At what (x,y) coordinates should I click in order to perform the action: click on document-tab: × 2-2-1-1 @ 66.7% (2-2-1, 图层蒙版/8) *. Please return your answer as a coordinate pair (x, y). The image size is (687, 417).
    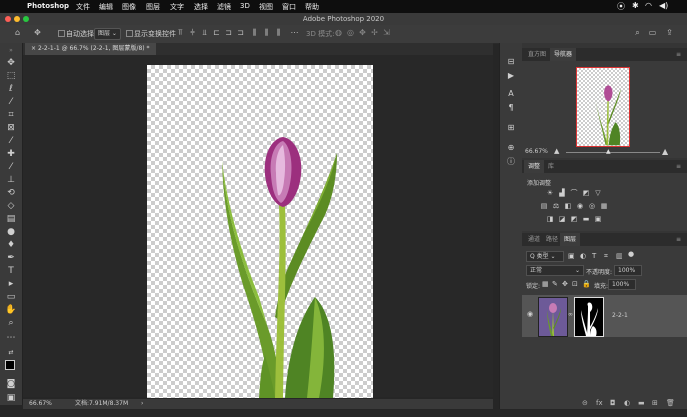
    Looking at the image, I should click on (90, 49).